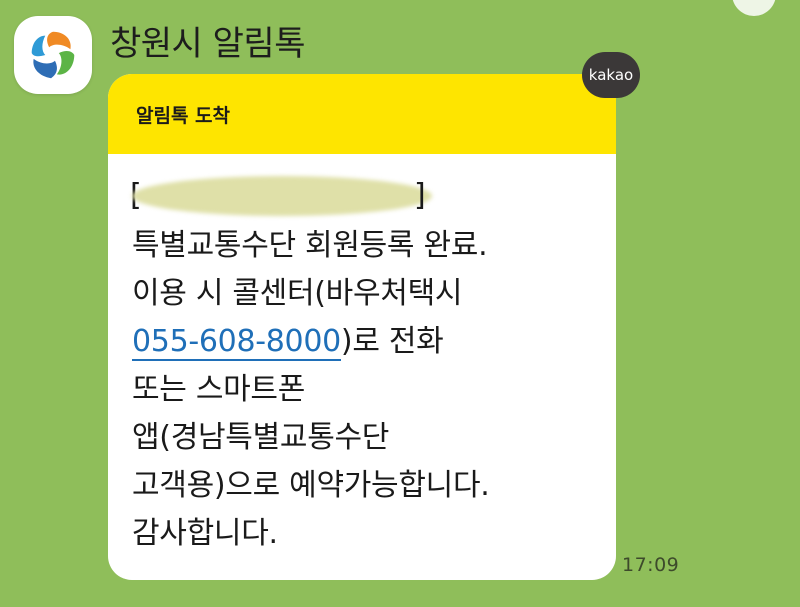 Image resolution: width=800 pixels, height=607 pixels. I want to click on message-line-phone: 055-608-8000)로 전화, so click(364, 342).